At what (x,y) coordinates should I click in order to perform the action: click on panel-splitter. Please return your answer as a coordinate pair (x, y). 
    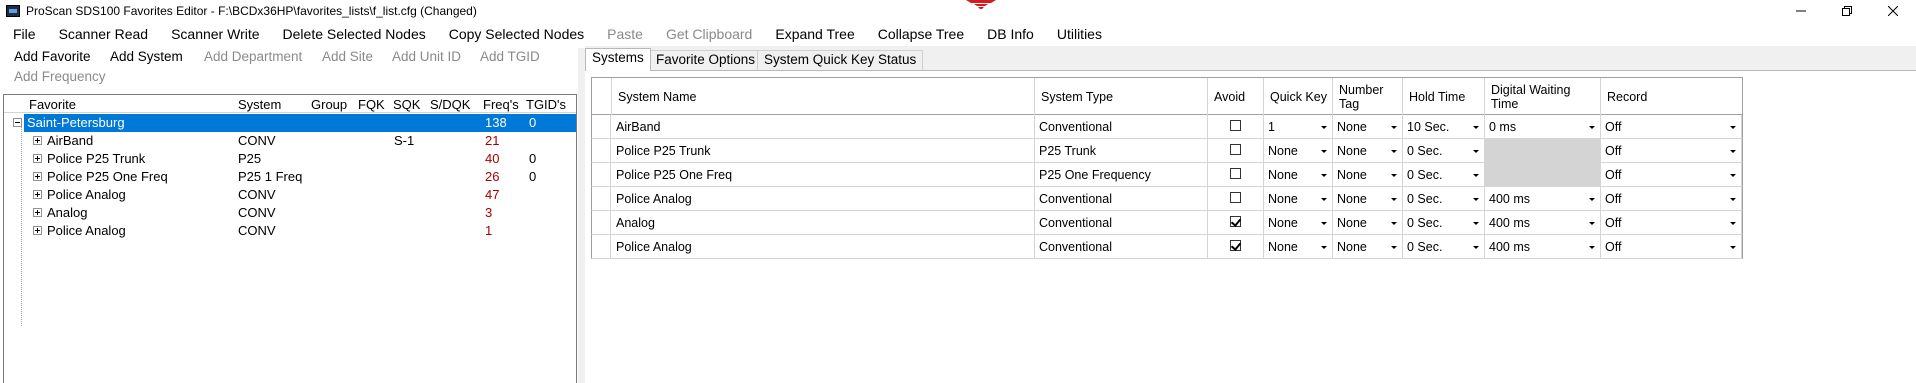
    Looking at the image, I should click on (581, 215).